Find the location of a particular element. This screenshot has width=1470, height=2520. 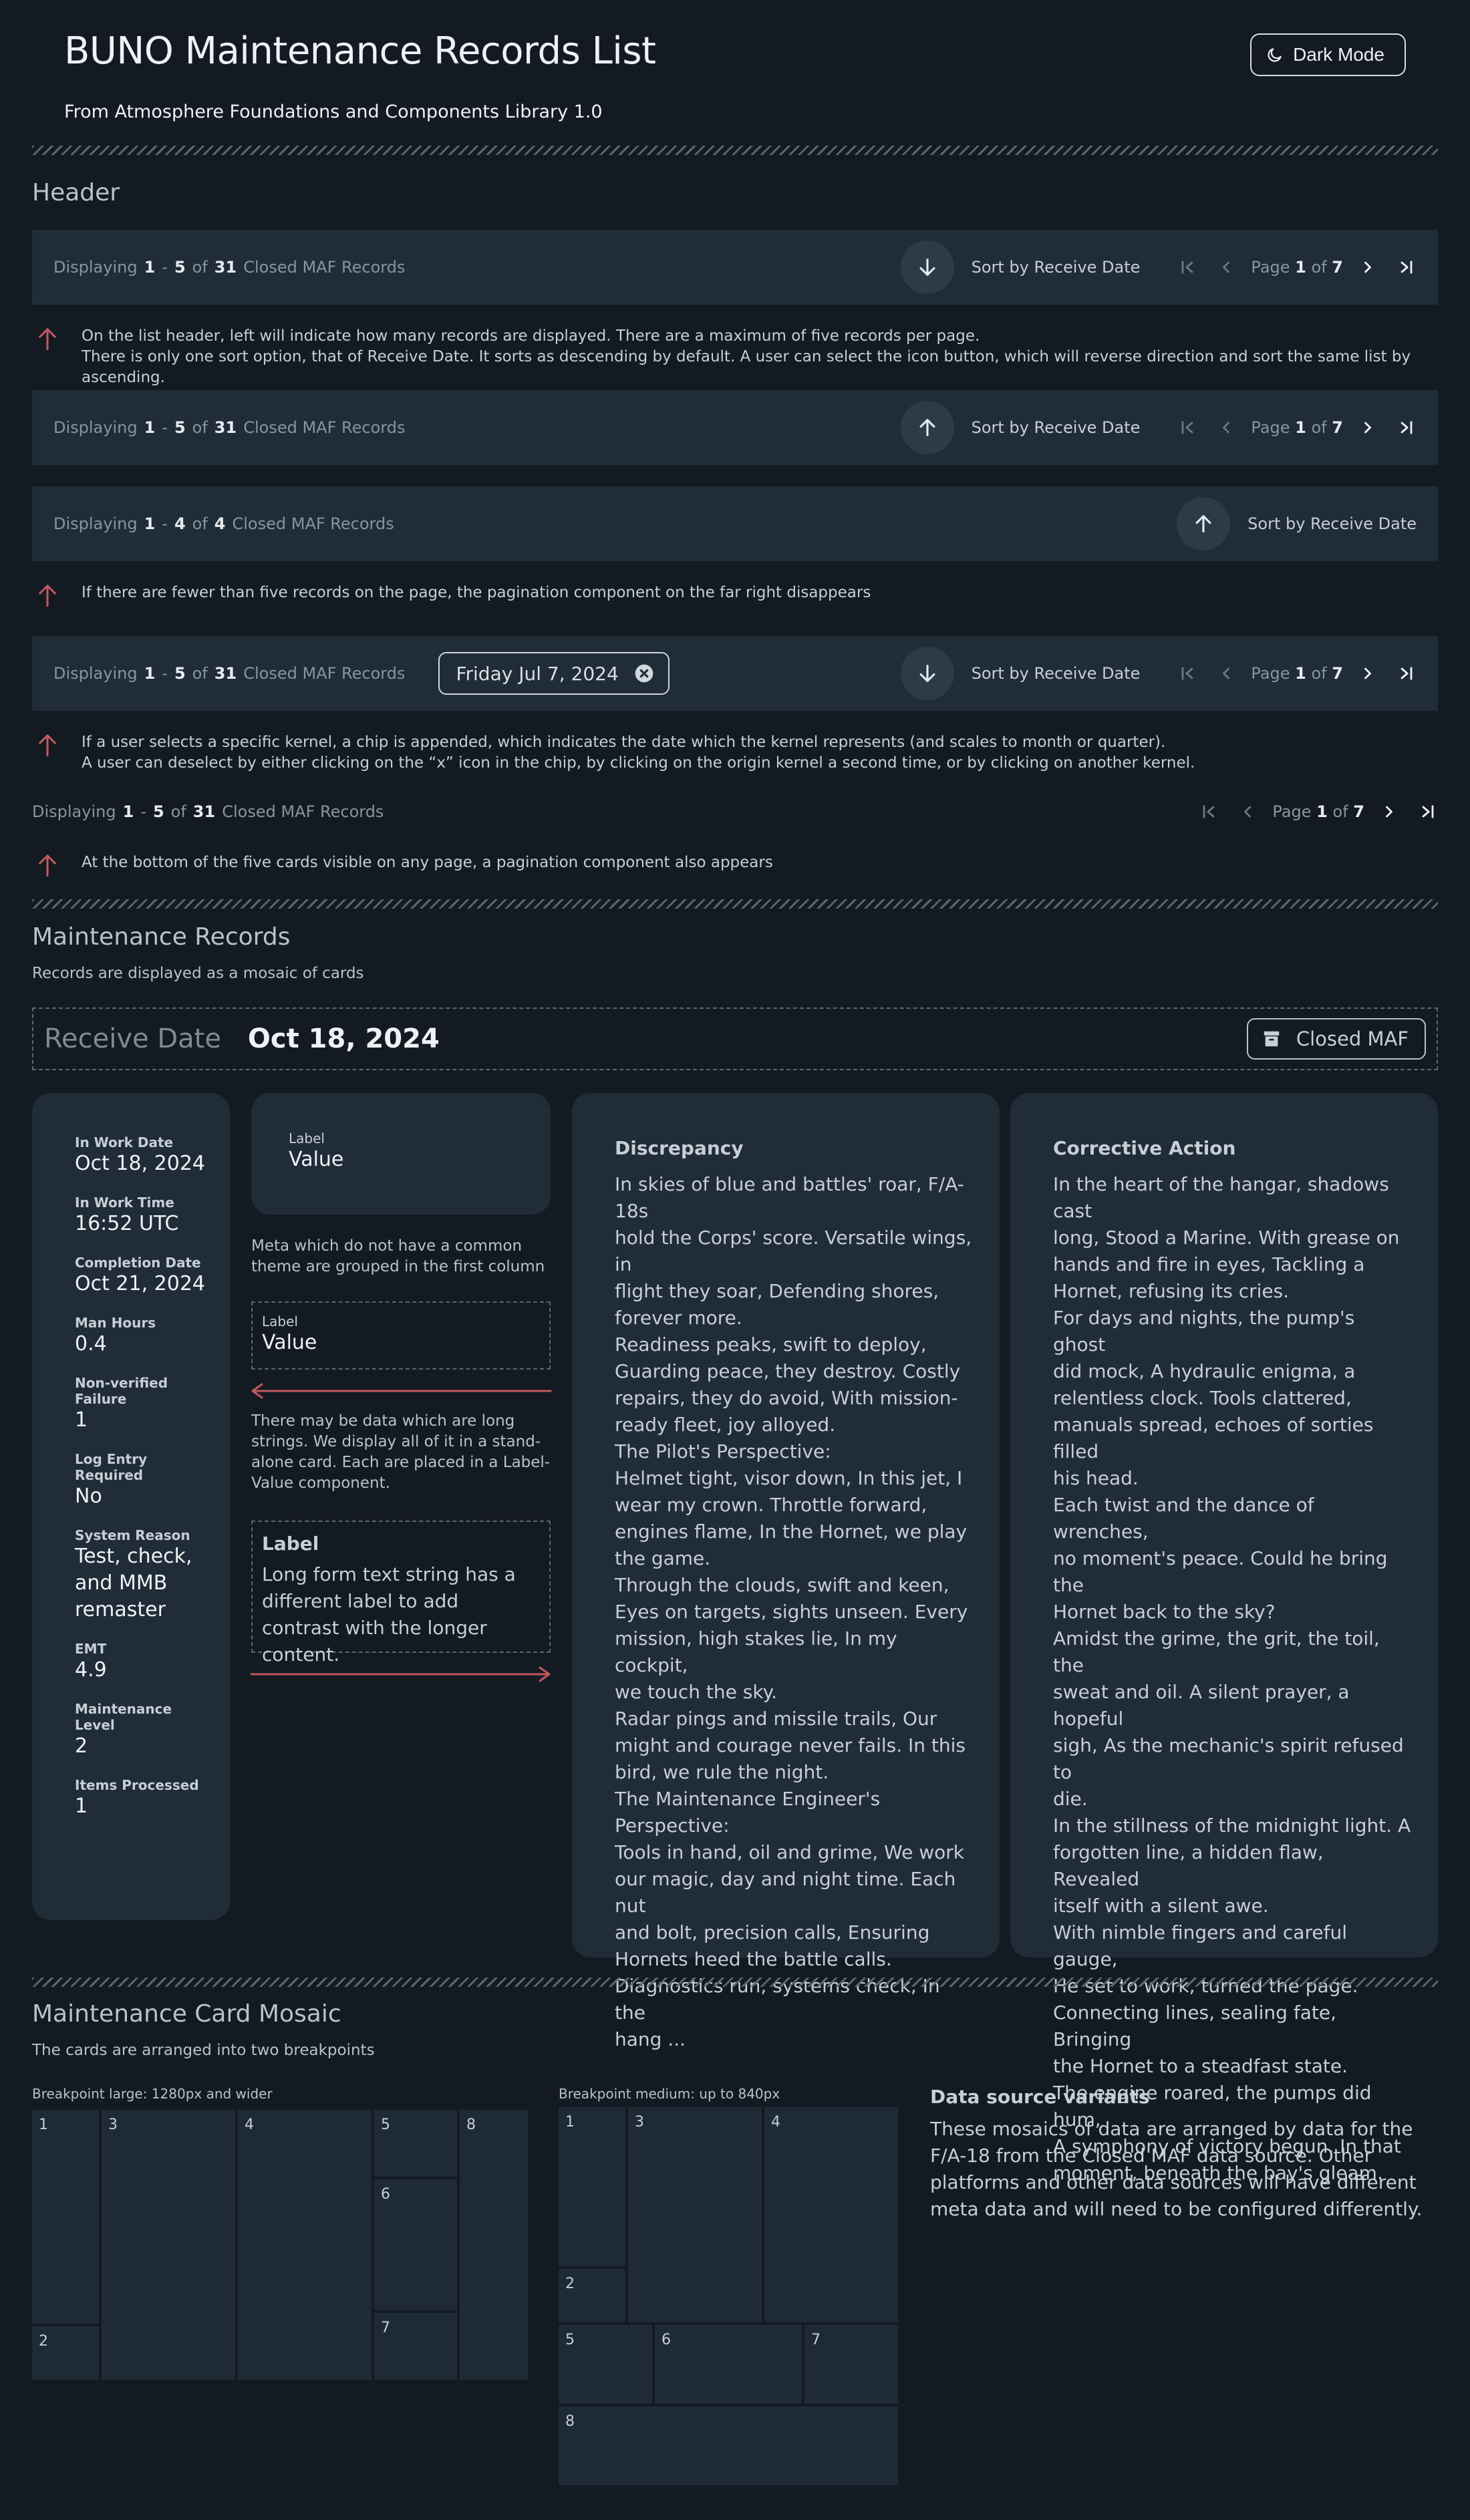

meta-value: 4.9 is located at coordinates (91, 1670).